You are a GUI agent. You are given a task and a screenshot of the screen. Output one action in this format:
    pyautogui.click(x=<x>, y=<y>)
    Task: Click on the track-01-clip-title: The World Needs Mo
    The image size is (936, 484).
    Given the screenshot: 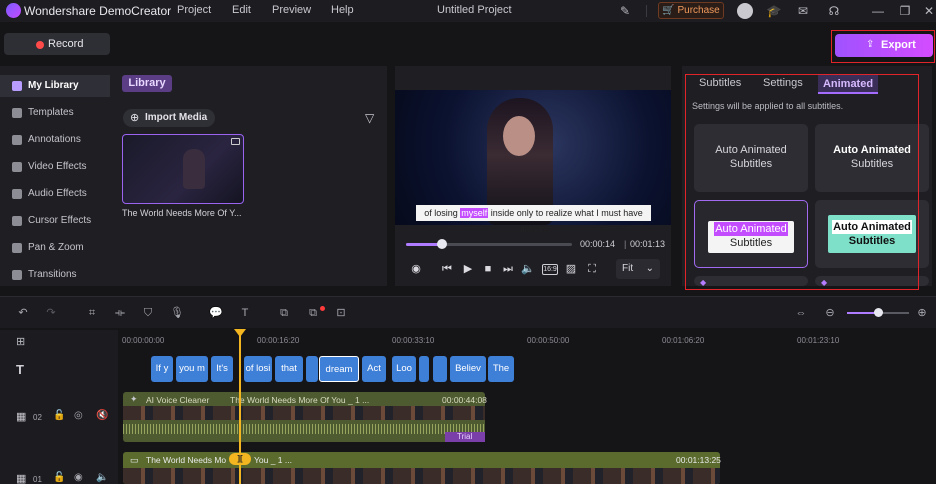 What is the action you would take?
    pyautogui.click(x=186, y=460)
    